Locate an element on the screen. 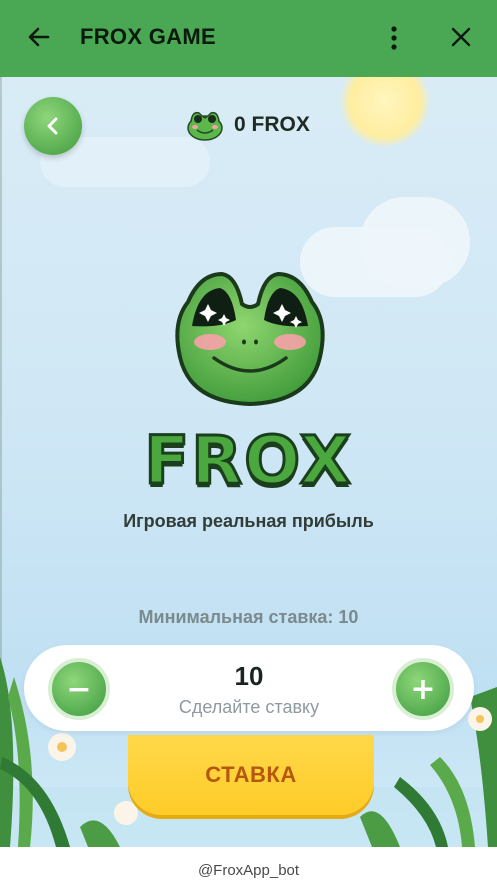 This screenshot has width=497, height=893. frog-coin-icon is located at coordinates (205, 126).